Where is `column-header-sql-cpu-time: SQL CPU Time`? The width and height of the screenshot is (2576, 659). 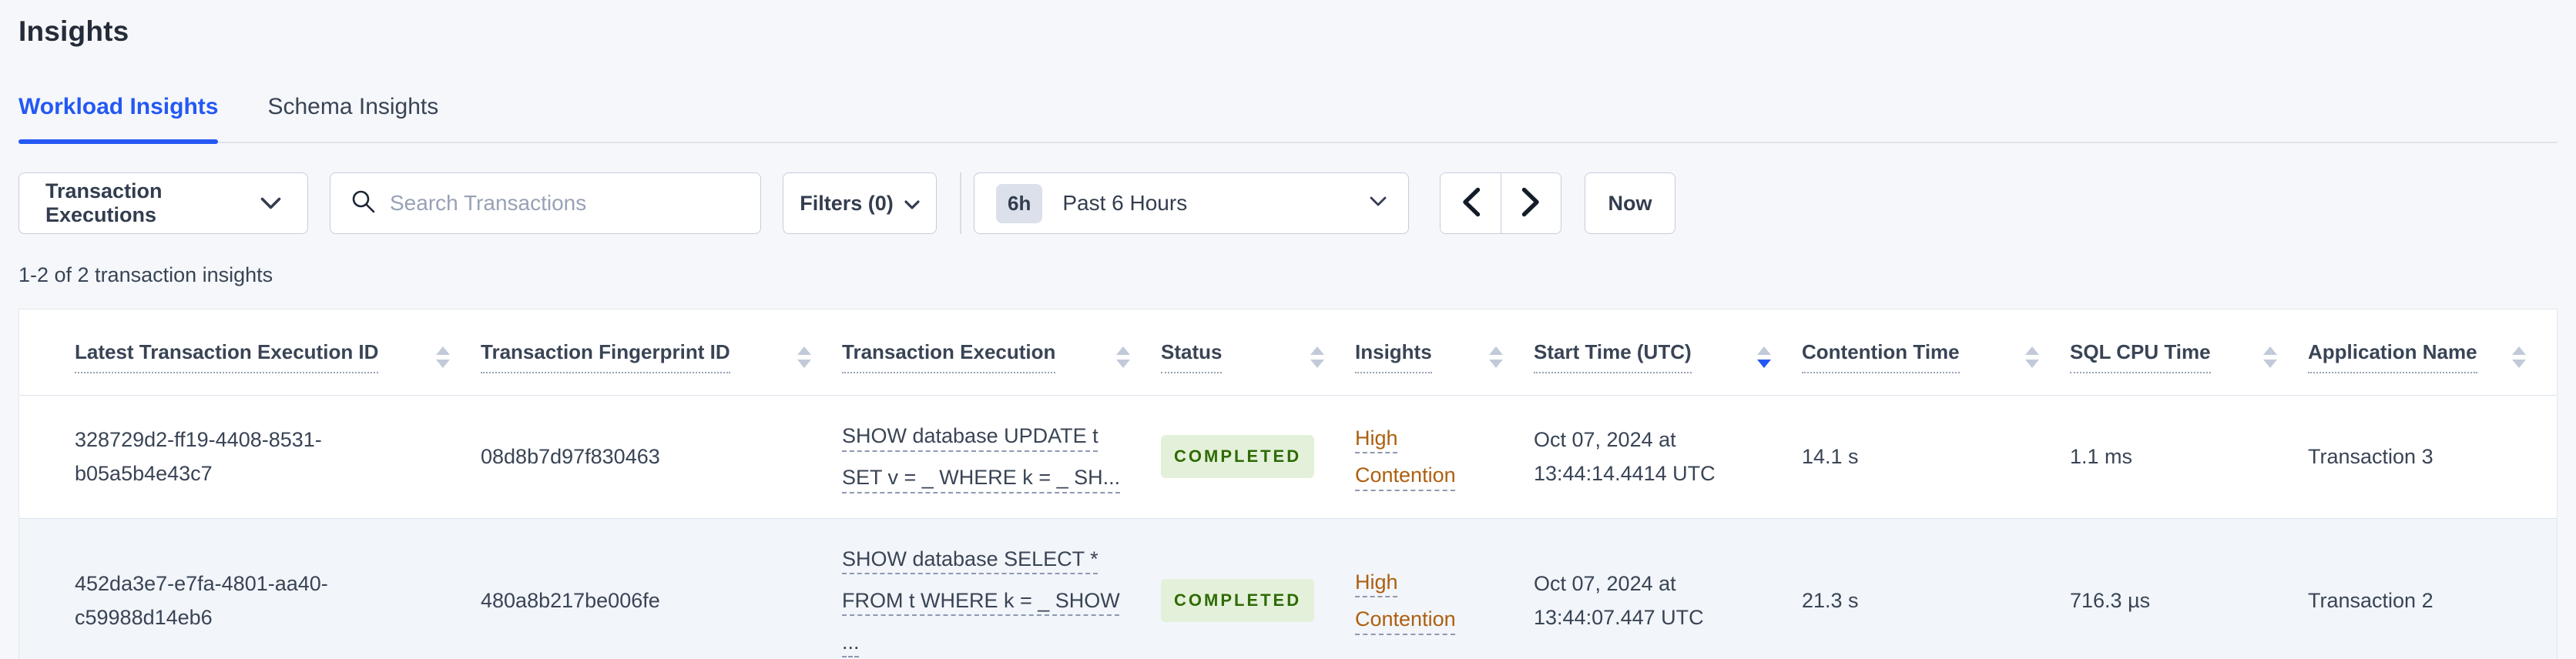
column-header-sql-cpu-time: SQL CPU Time is located at coordinates (2189, 352).